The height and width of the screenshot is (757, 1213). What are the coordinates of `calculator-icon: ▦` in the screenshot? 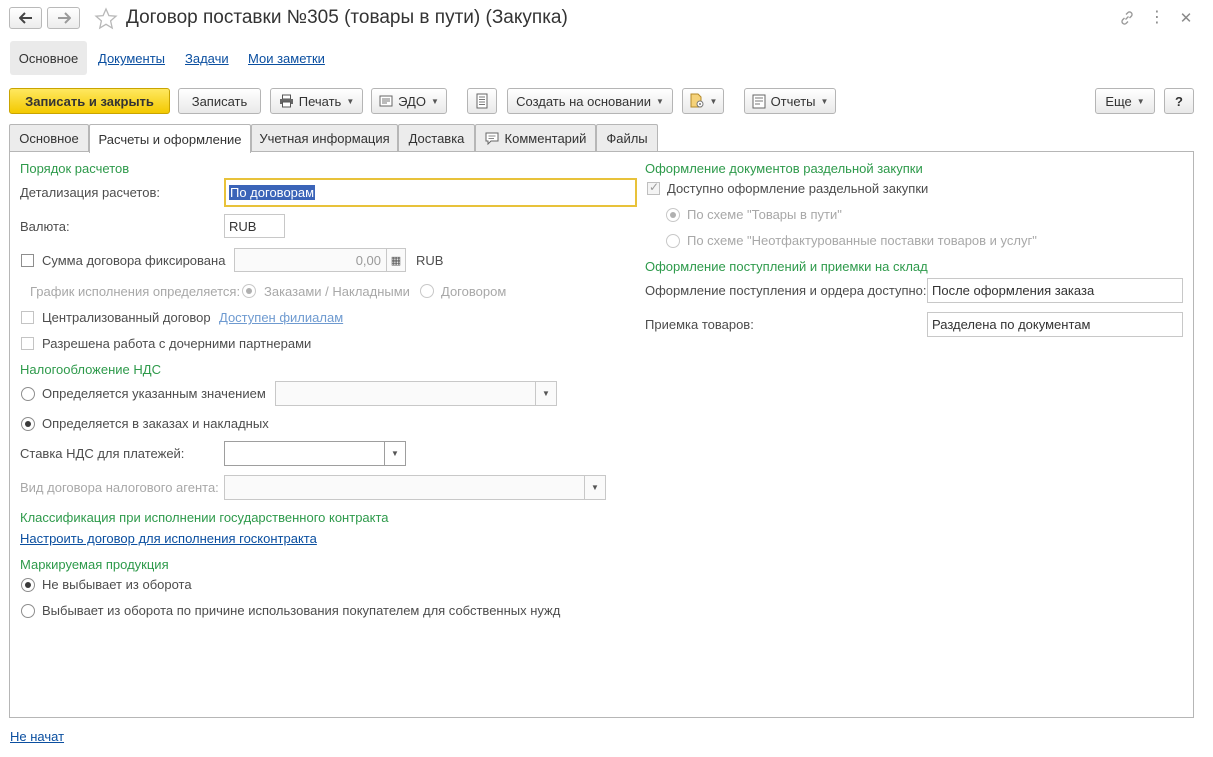 It's located at (395, 260).